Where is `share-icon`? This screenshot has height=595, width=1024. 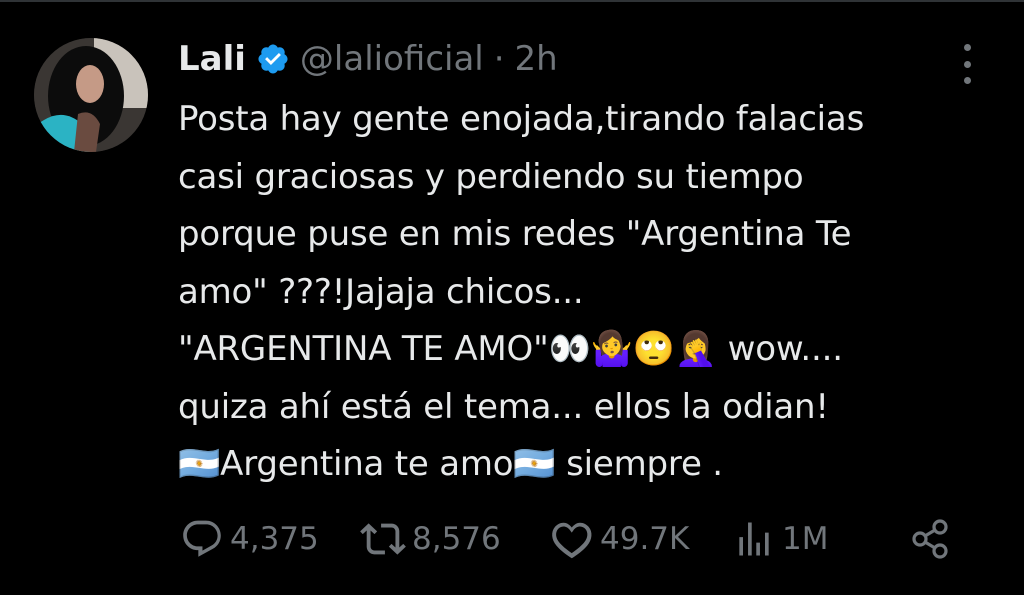
share-icon is located at coordinates (930, 539).